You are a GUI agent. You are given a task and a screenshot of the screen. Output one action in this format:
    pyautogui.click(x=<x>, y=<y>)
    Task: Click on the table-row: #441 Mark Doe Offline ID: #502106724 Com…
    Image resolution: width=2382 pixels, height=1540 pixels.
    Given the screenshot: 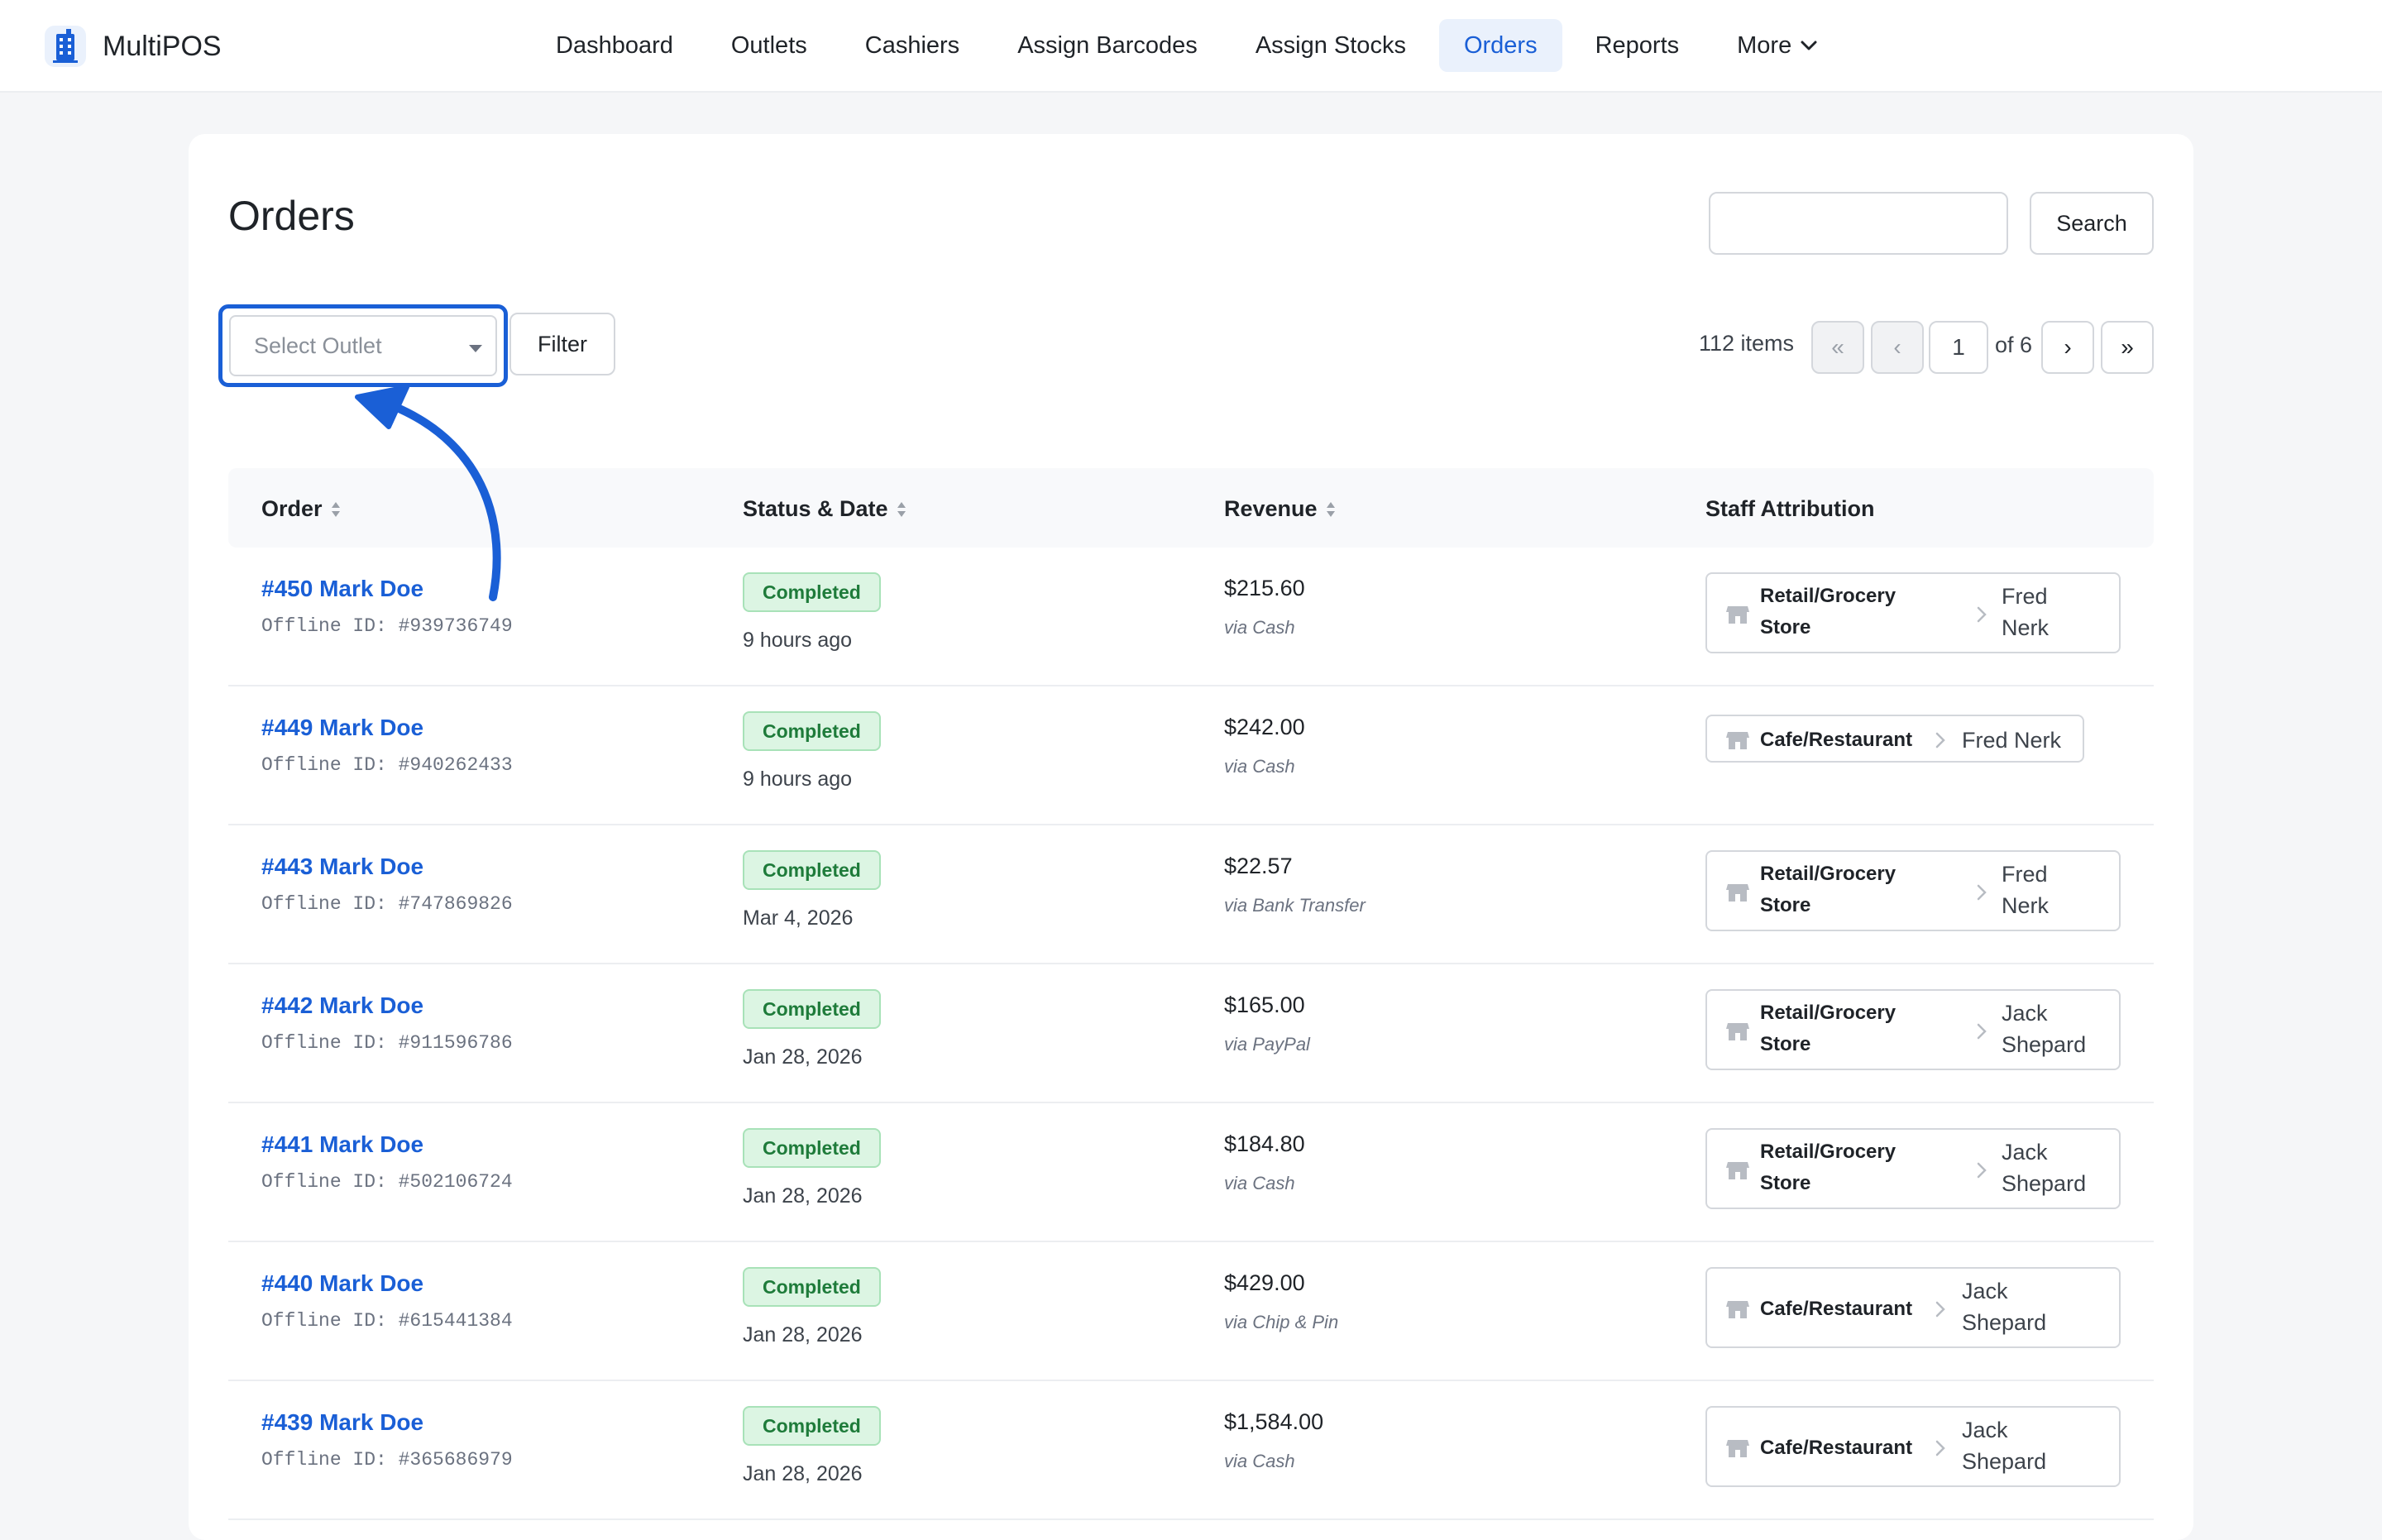 What is the action you would take?
    pyautogui.click(x=1191, y=1172)
    